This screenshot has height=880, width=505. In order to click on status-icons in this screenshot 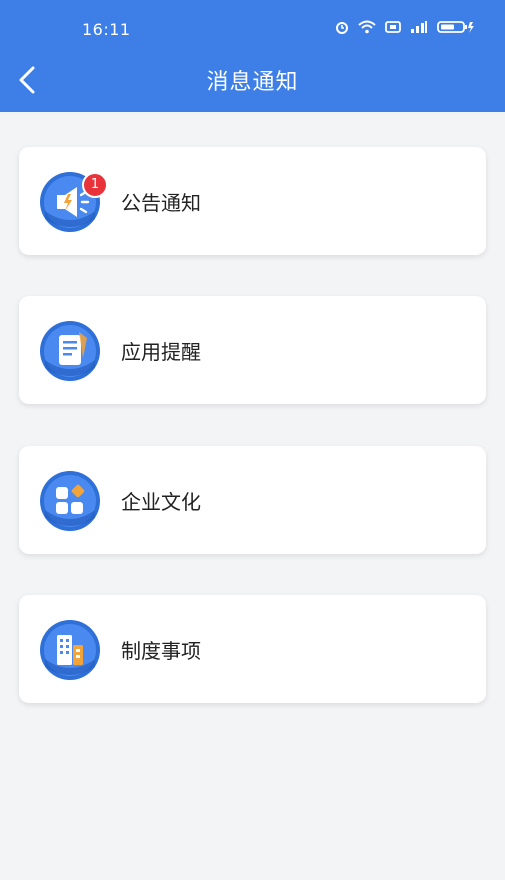, I will do `click(405, 28)`.